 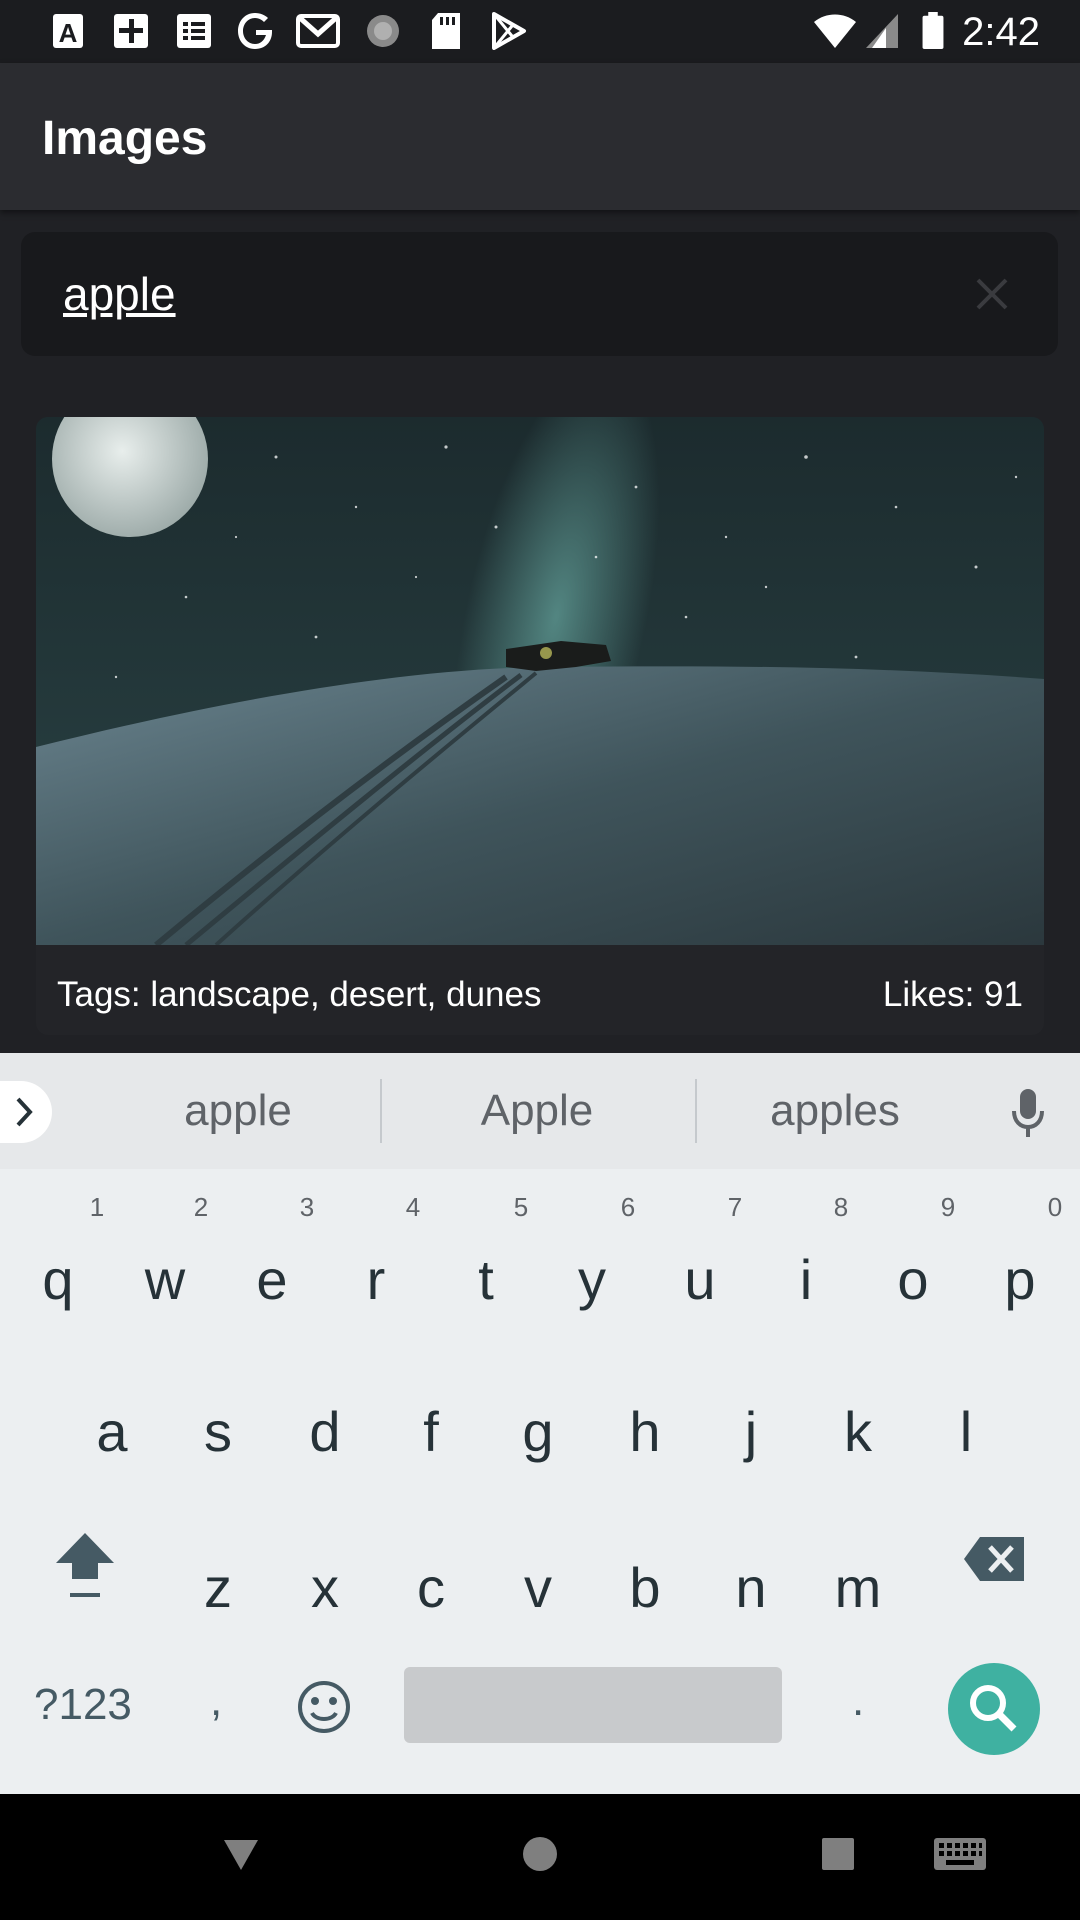 I want to click on search-icon, so click(x=993, y=1708).